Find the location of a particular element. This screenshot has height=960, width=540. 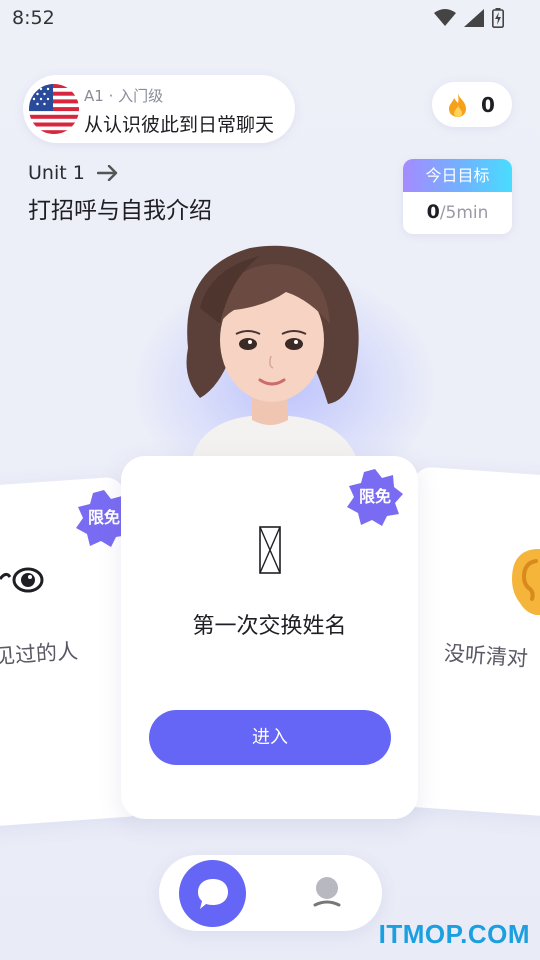

nav-chat-button is located at coordinates (212, 893).